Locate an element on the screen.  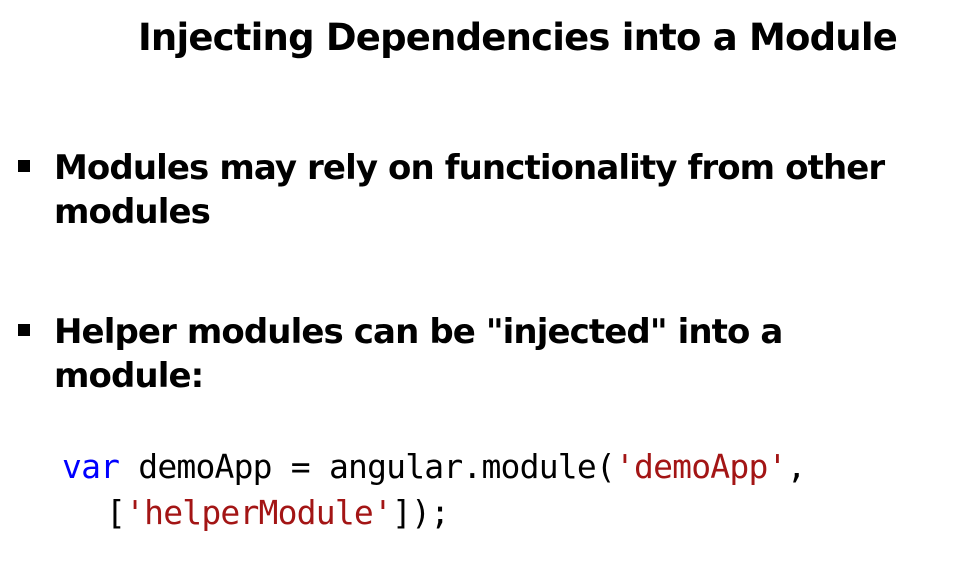
code-text: demoApp = angular.module( is located at coordinates (367, 466).